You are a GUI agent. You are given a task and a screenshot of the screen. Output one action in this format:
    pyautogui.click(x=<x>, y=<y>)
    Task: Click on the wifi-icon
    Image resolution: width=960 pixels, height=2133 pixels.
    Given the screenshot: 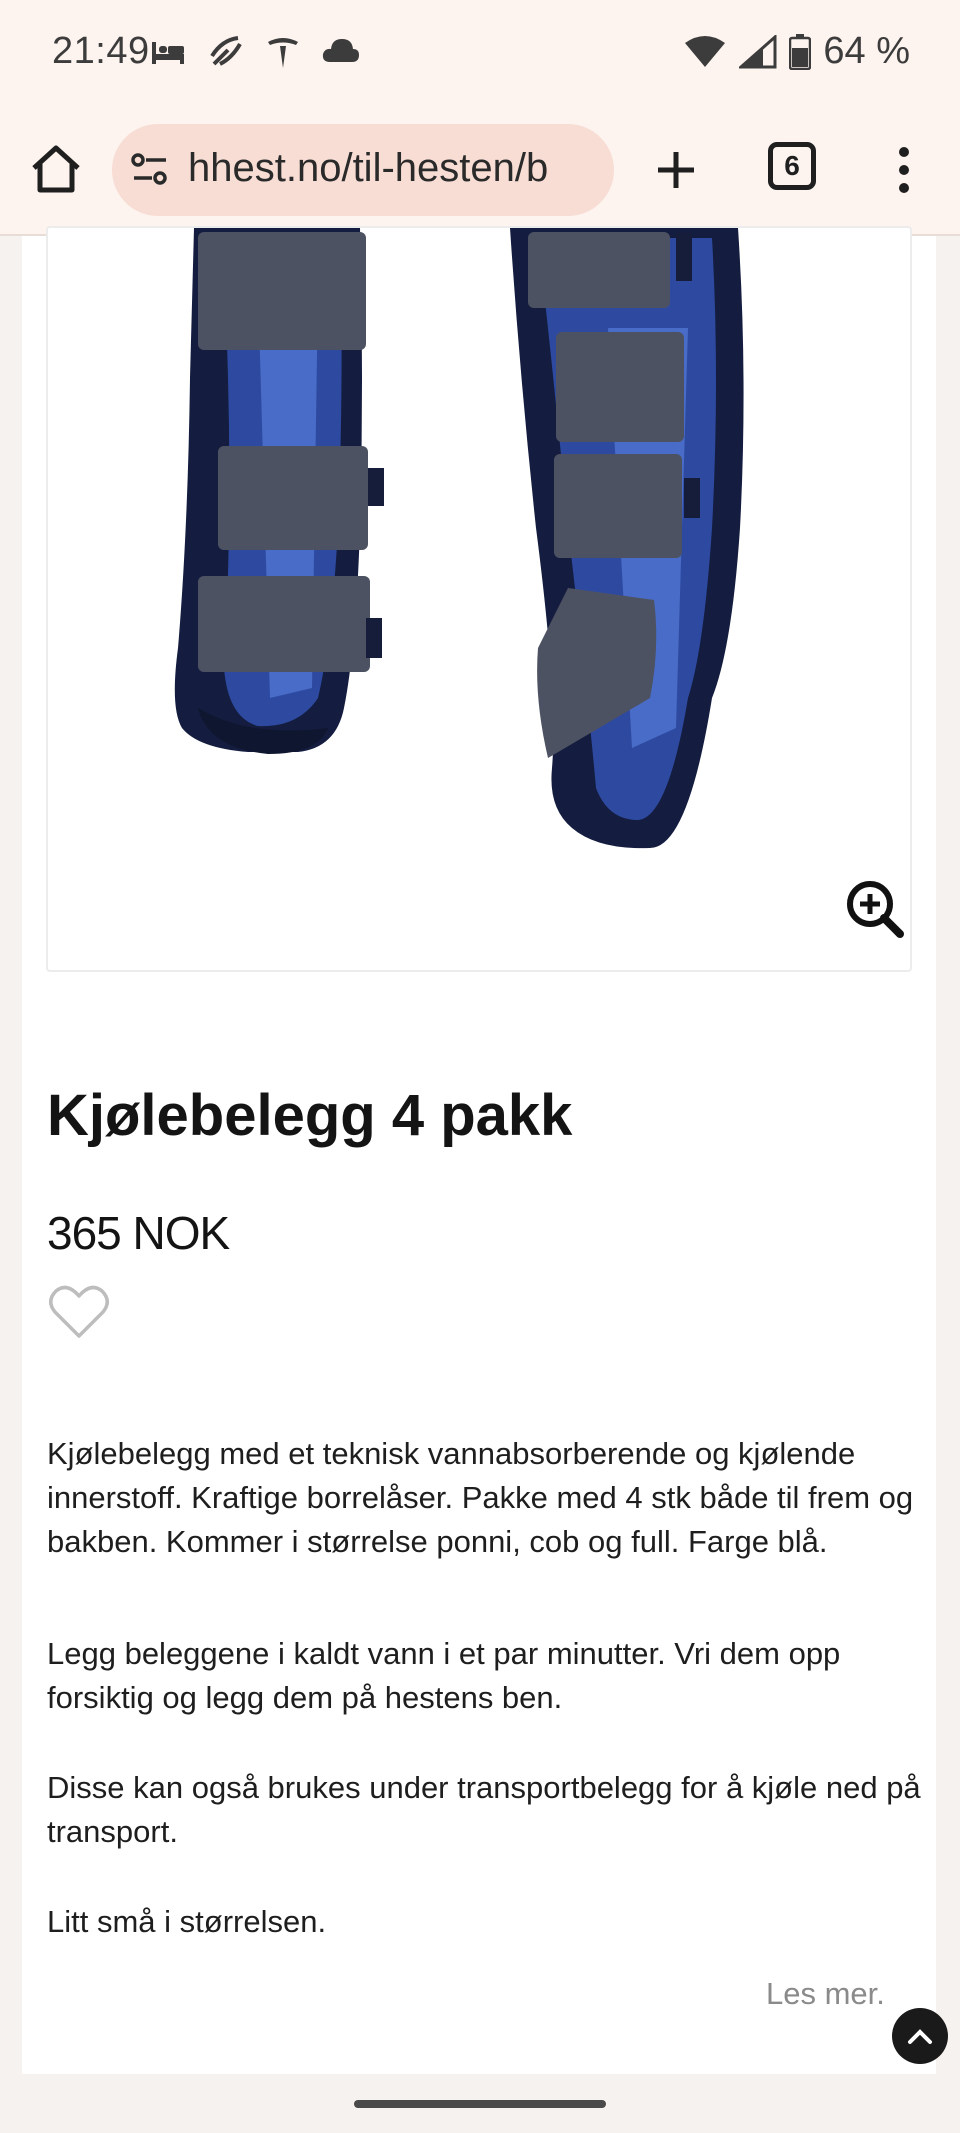 What is the action you would take?
    pyautogui.click(x=705, y=51)
    